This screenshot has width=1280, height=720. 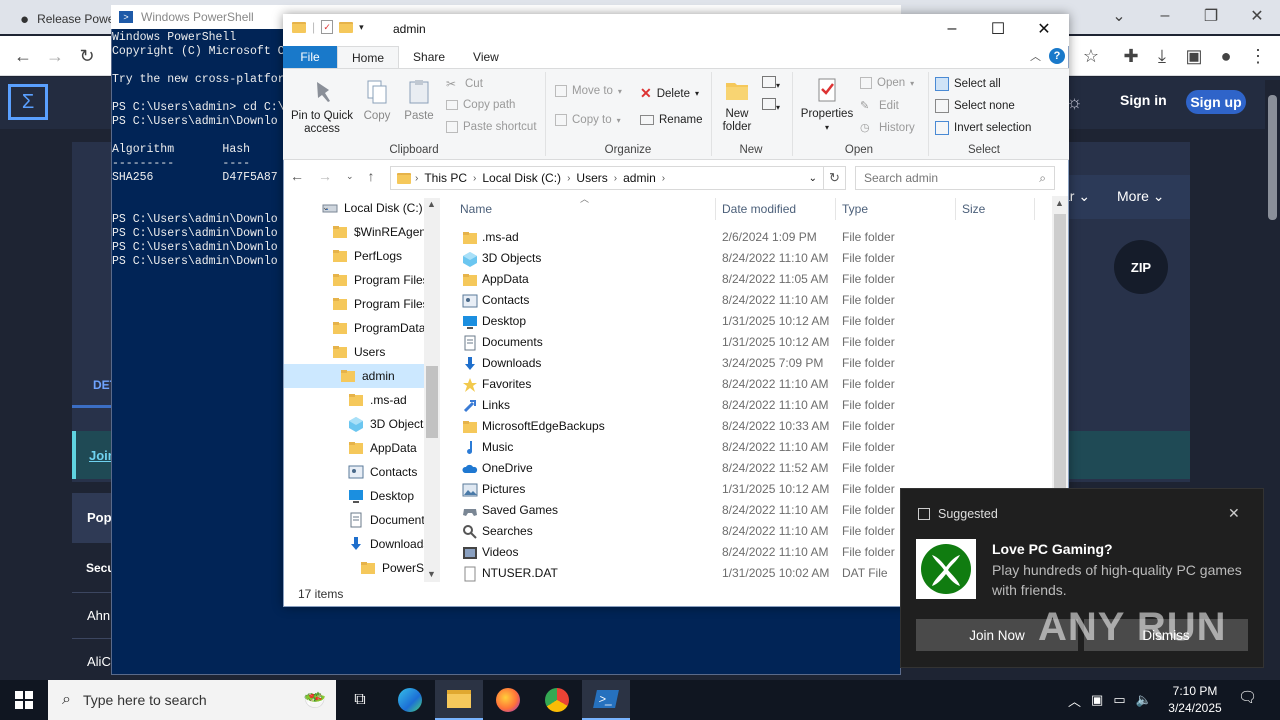 I want to click on start-button, so click(x=24, y=700).